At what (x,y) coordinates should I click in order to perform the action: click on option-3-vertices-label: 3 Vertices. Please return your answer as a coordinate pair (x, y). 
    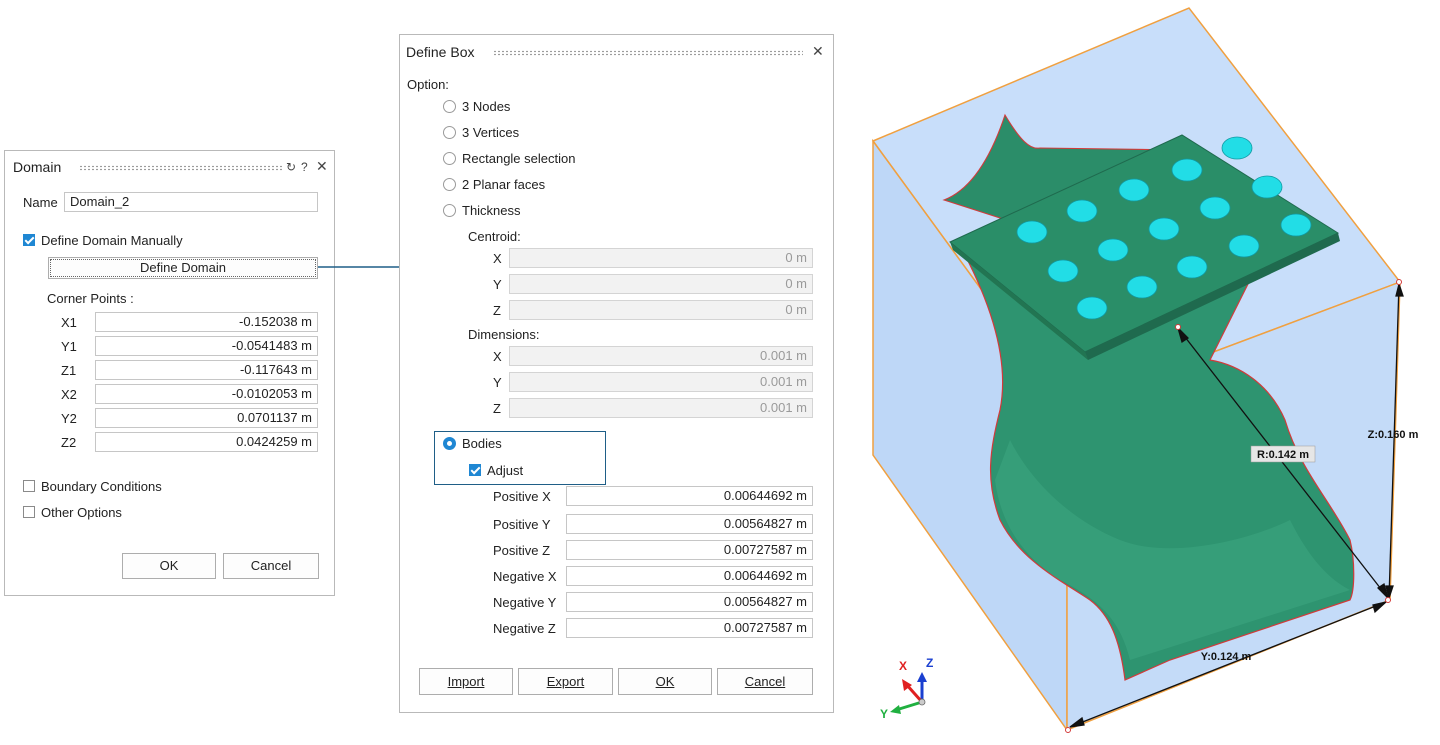
    Looking at the image, I should click on (491, 132).